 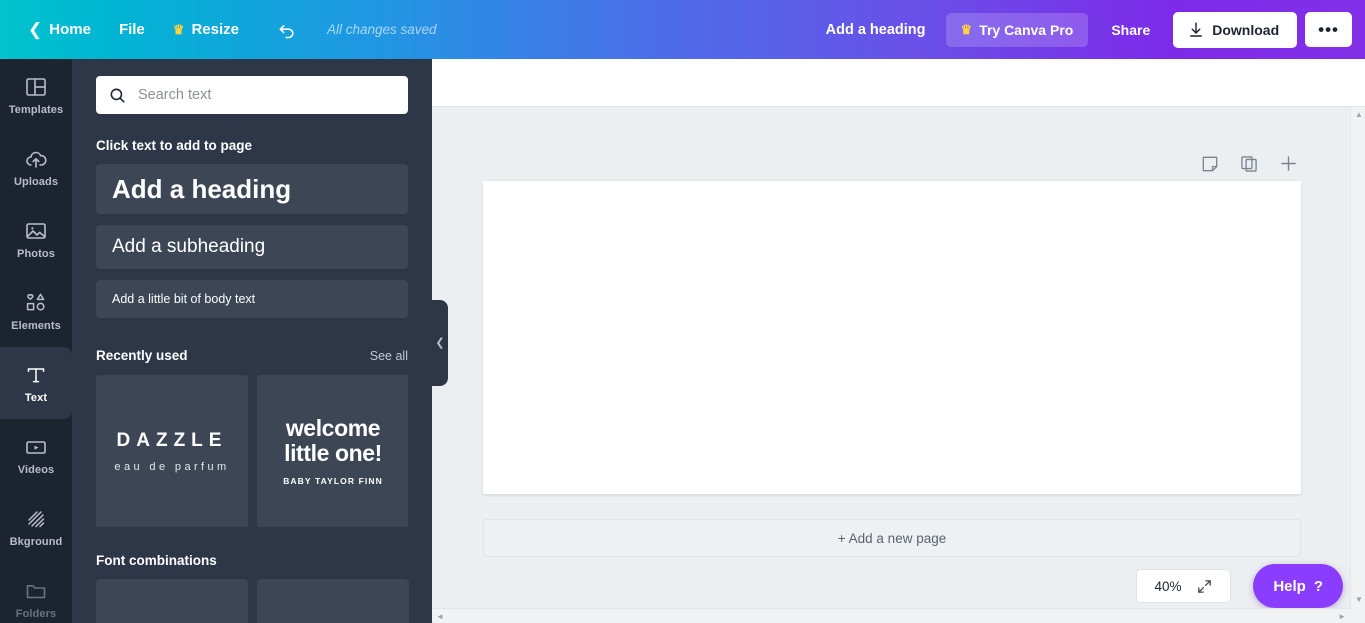 I want to click on scrollbar-corner, so click(x=1357, y=615).